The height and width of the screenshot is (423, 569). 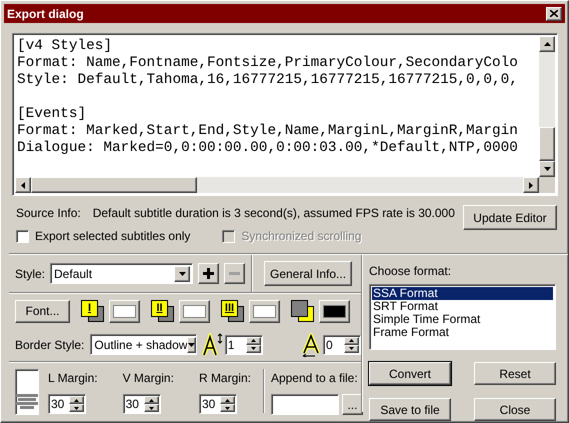 What do you see at coordinates (27, 392) in the screenshot?
I see `alignment-preview` at bounding box center [27, 392].